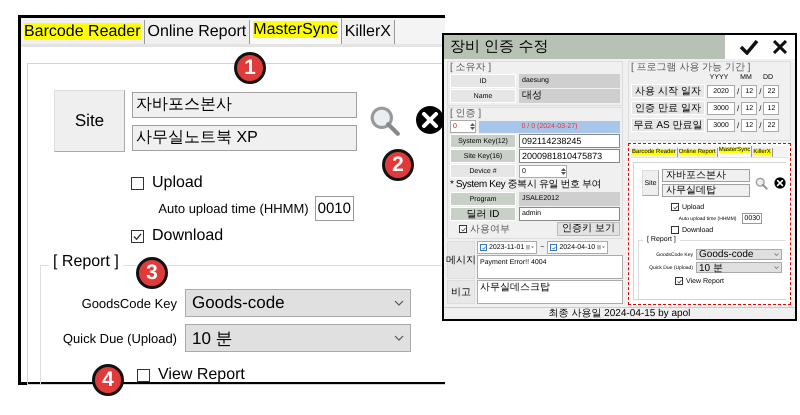 Image resolution: width=800 pixels, height=415 pixels. I want to click on period-label: 무료 AS 만료일, so click(668, 125).